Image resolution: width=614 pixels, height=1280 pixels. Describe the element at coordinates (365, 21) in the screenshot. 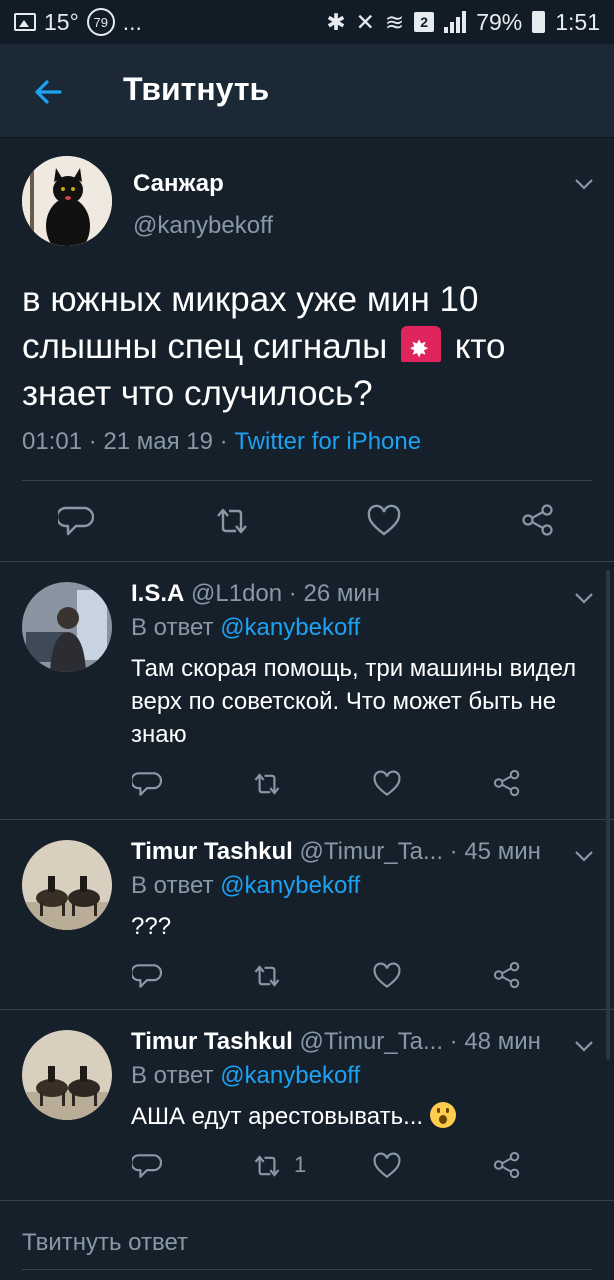

I see `mute-icon: ✕` at that location.